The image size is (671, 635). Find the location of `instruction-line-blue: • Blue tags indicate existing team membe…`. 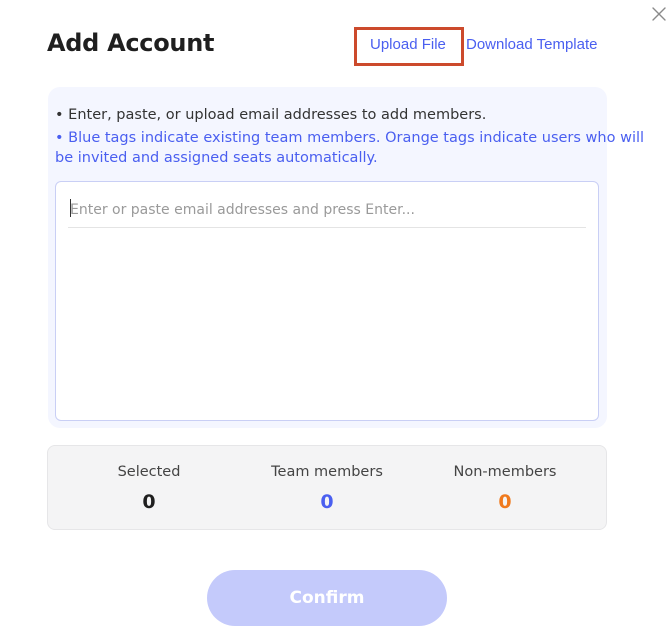

instruction-line-blue: • Blue tags indicate existing team membe… is located at coordinates (350, 138).